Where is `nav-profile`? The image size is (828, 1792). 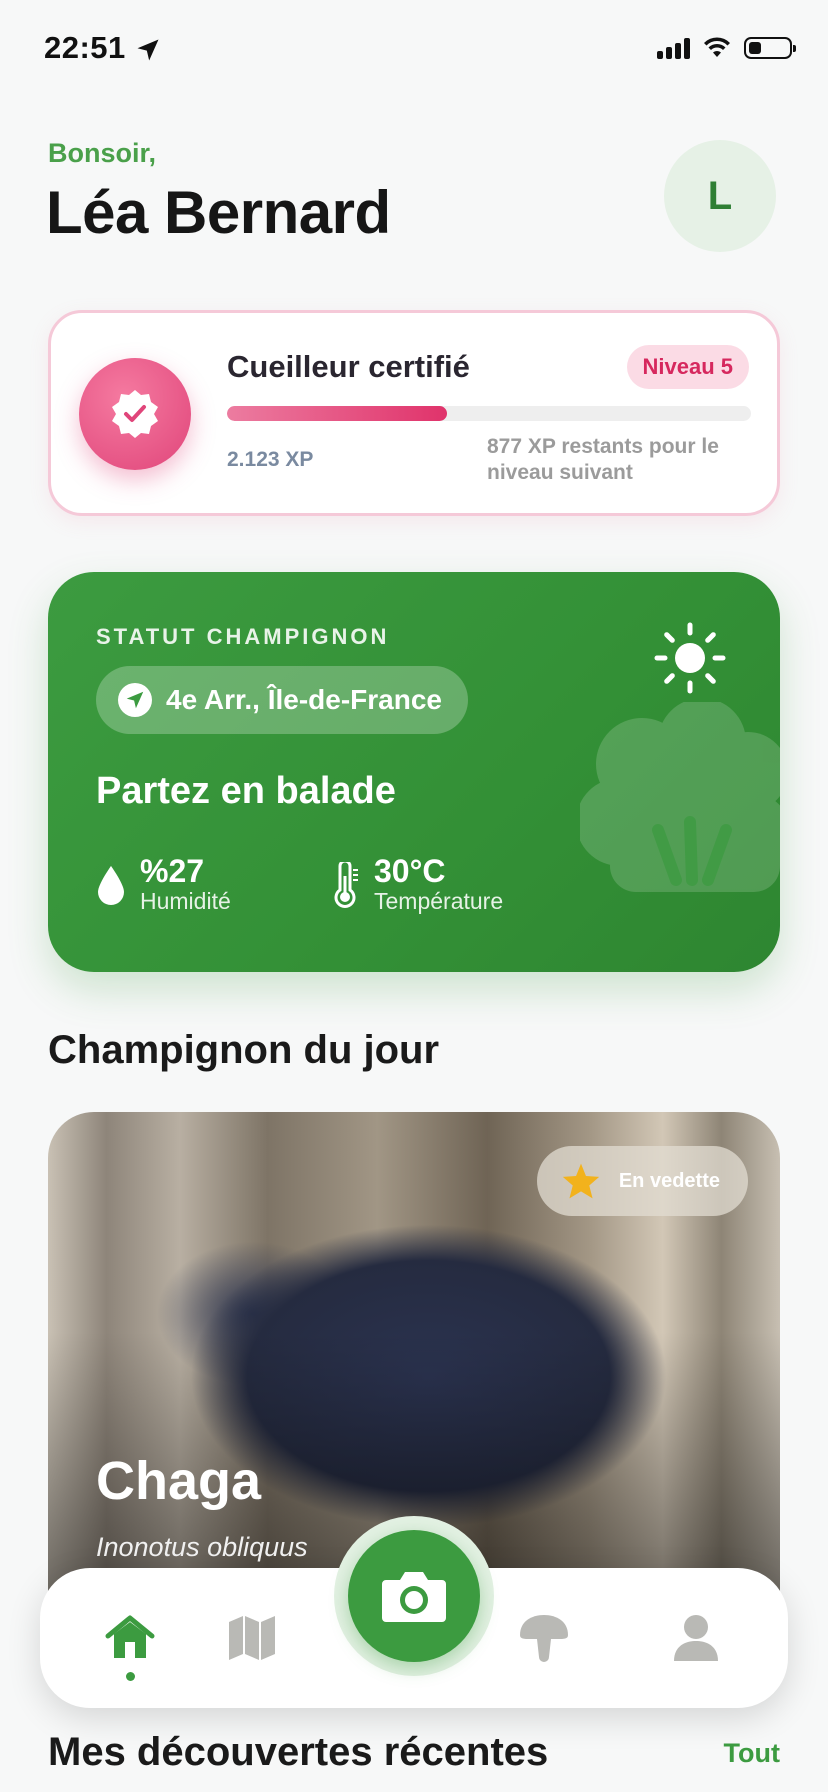
nav-profile is located at coordinates (696, 1638).